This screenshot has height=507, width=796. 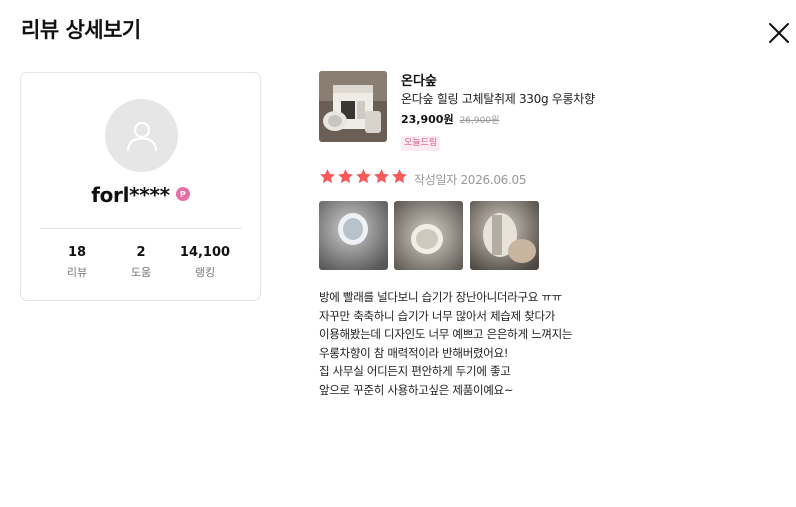 I want to click on divider, so click(x=141, y=228).